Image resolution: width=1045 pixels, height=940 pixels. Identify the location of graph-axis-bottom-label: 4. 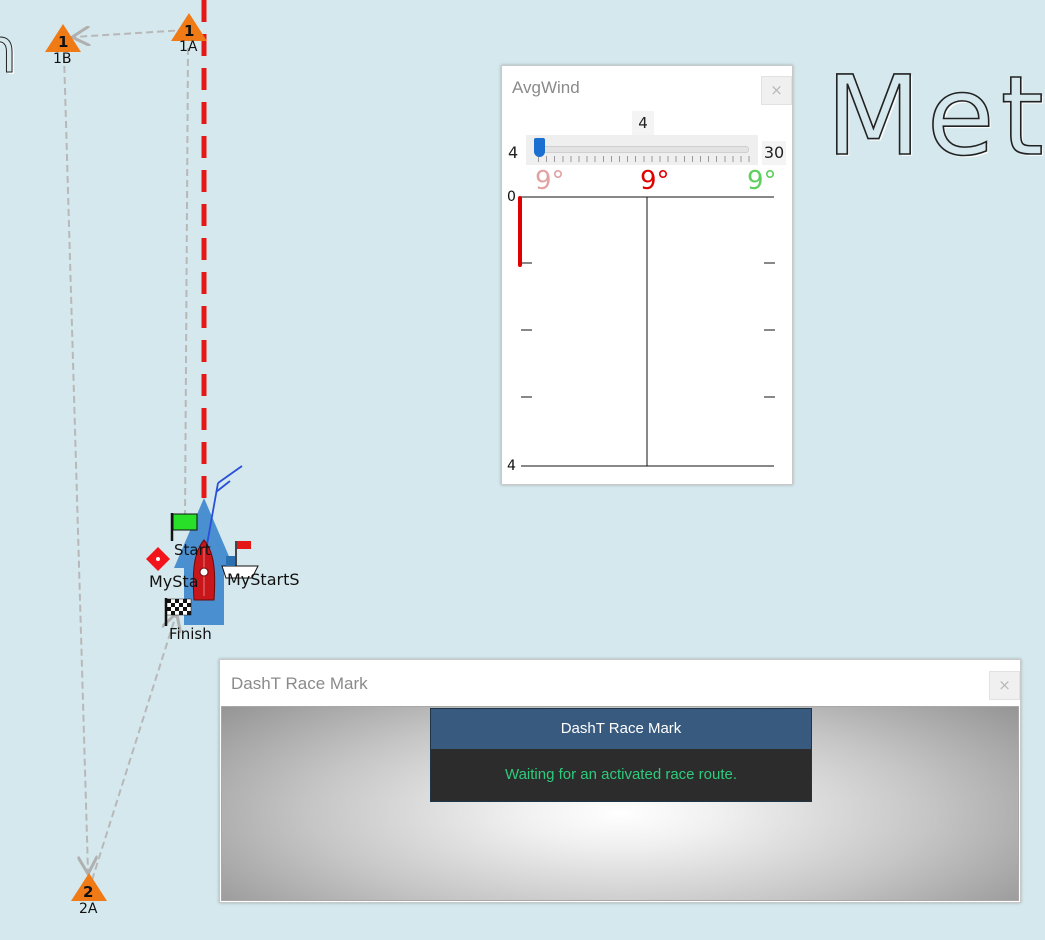
(511, 466).